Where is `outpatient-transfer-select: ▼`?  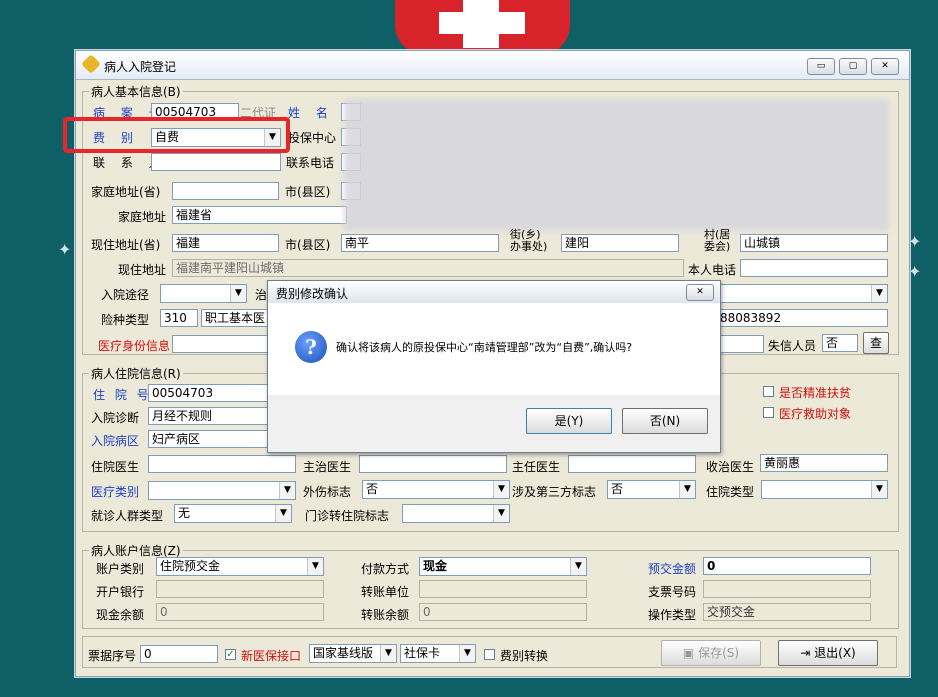
outpatient-transfer-select: ▼ is located at coordinates (456, 513).